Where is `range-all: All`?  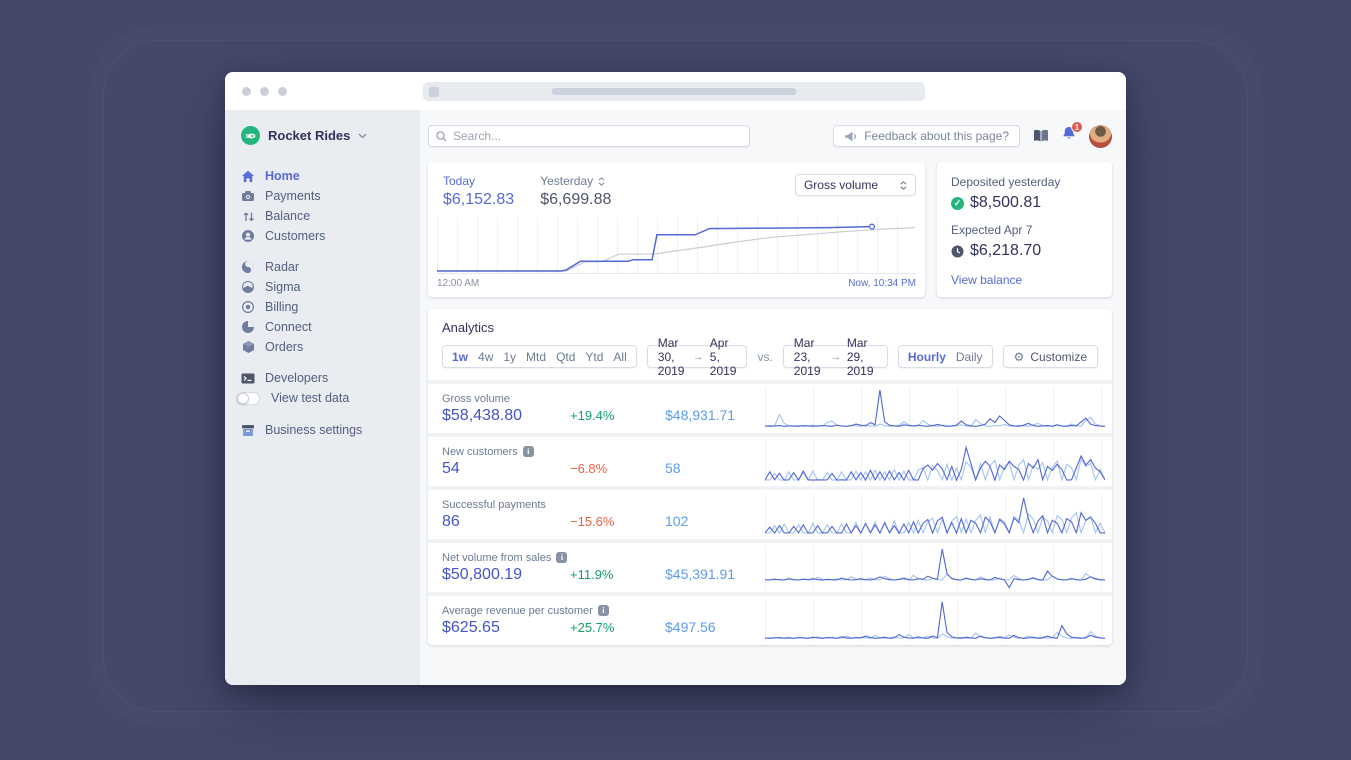
range-all: All is located at coordinates (619, 357).